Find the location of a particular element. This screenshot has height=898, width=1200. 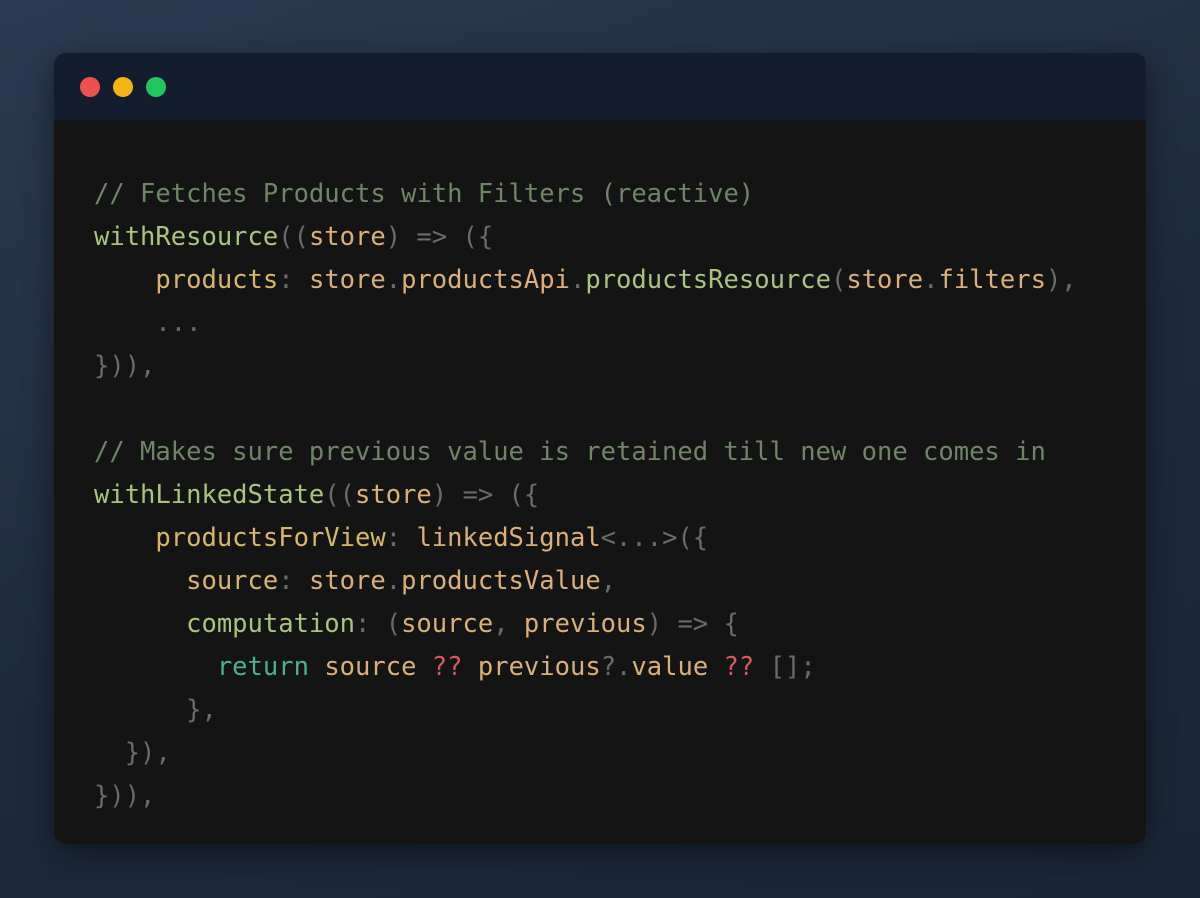

code-token: productsValue is located at coordinates (501, 581).